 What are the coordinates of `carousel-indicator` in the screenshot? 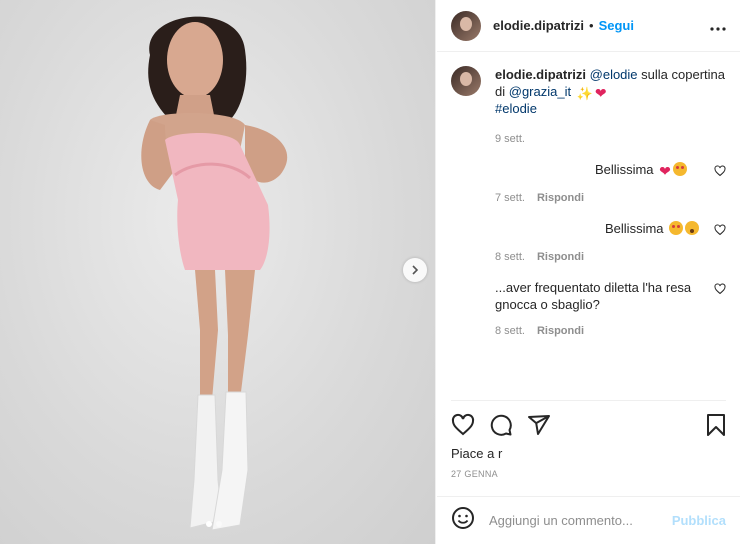 It's located at (214, 524).